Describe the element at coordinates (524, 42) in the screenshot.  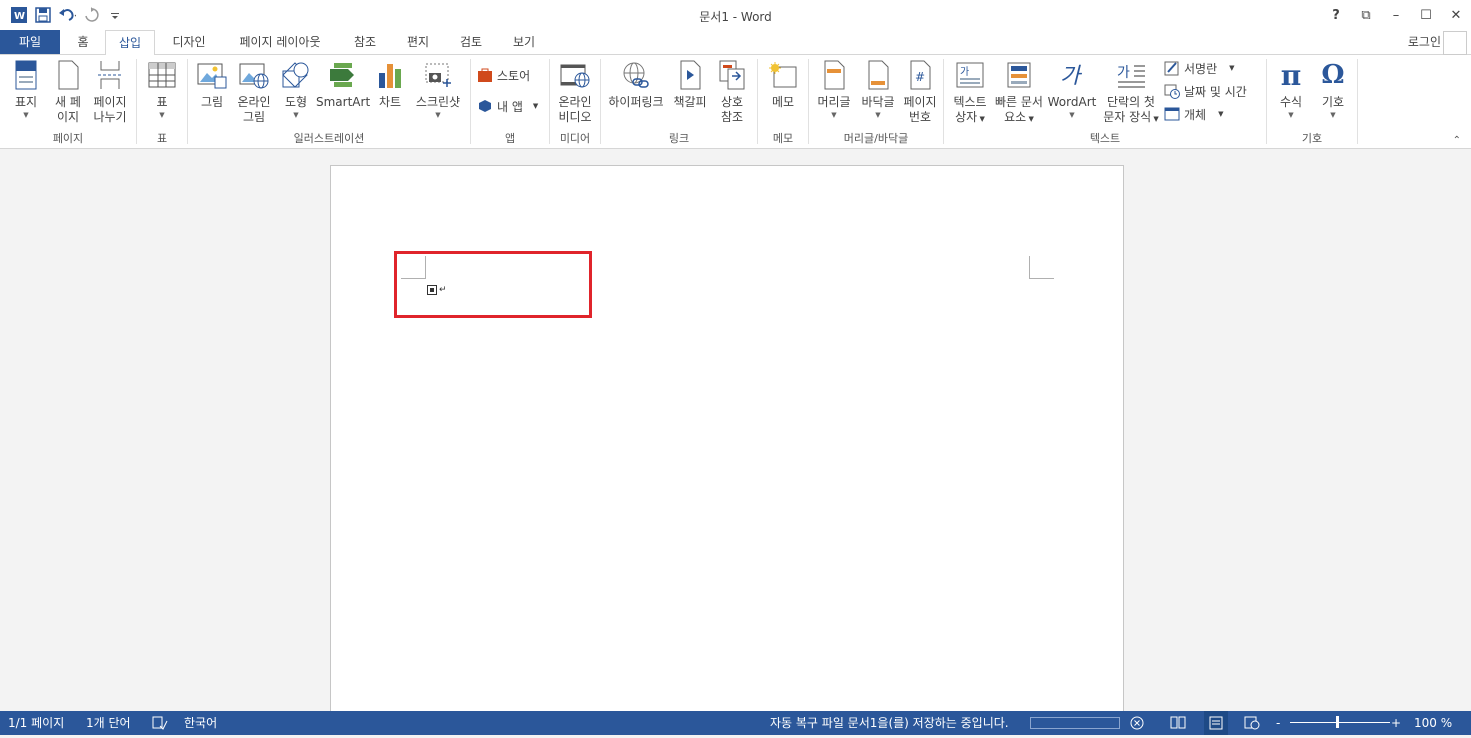
I see `tab-view: 보기` at that location.